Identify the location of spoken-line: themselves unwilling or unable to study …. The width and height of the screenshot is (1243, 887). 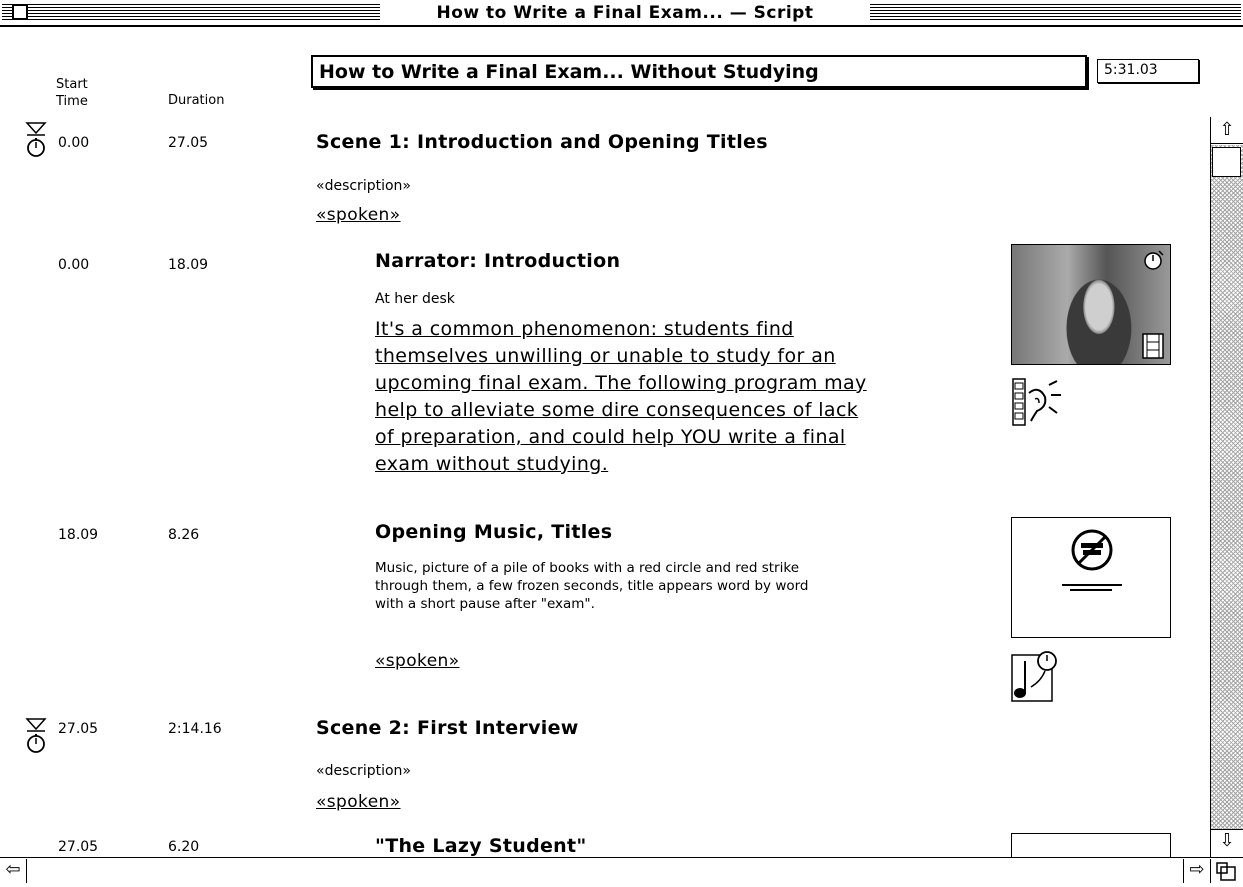
(605, 356).